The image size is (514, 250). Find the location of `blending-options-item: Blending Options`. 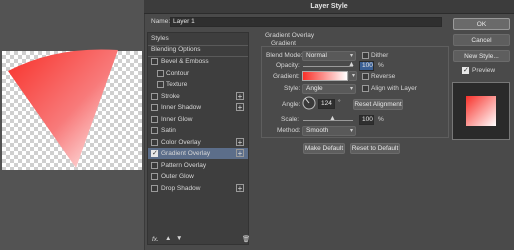

blending-options-item: Blending Options is located at coordinates (198, 50).